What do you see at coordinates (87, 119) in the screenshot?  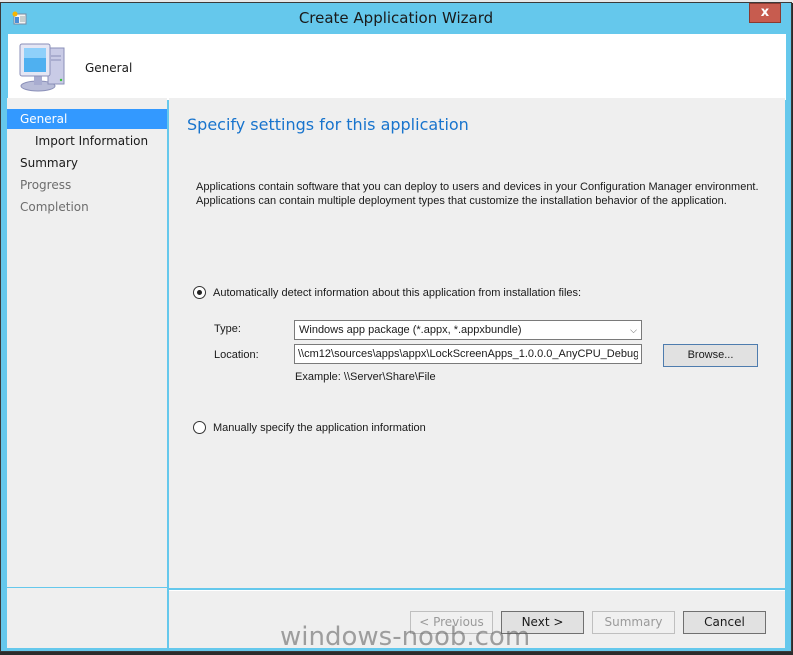 I see `nav-item-general: General` at bounding box center [87, 119].